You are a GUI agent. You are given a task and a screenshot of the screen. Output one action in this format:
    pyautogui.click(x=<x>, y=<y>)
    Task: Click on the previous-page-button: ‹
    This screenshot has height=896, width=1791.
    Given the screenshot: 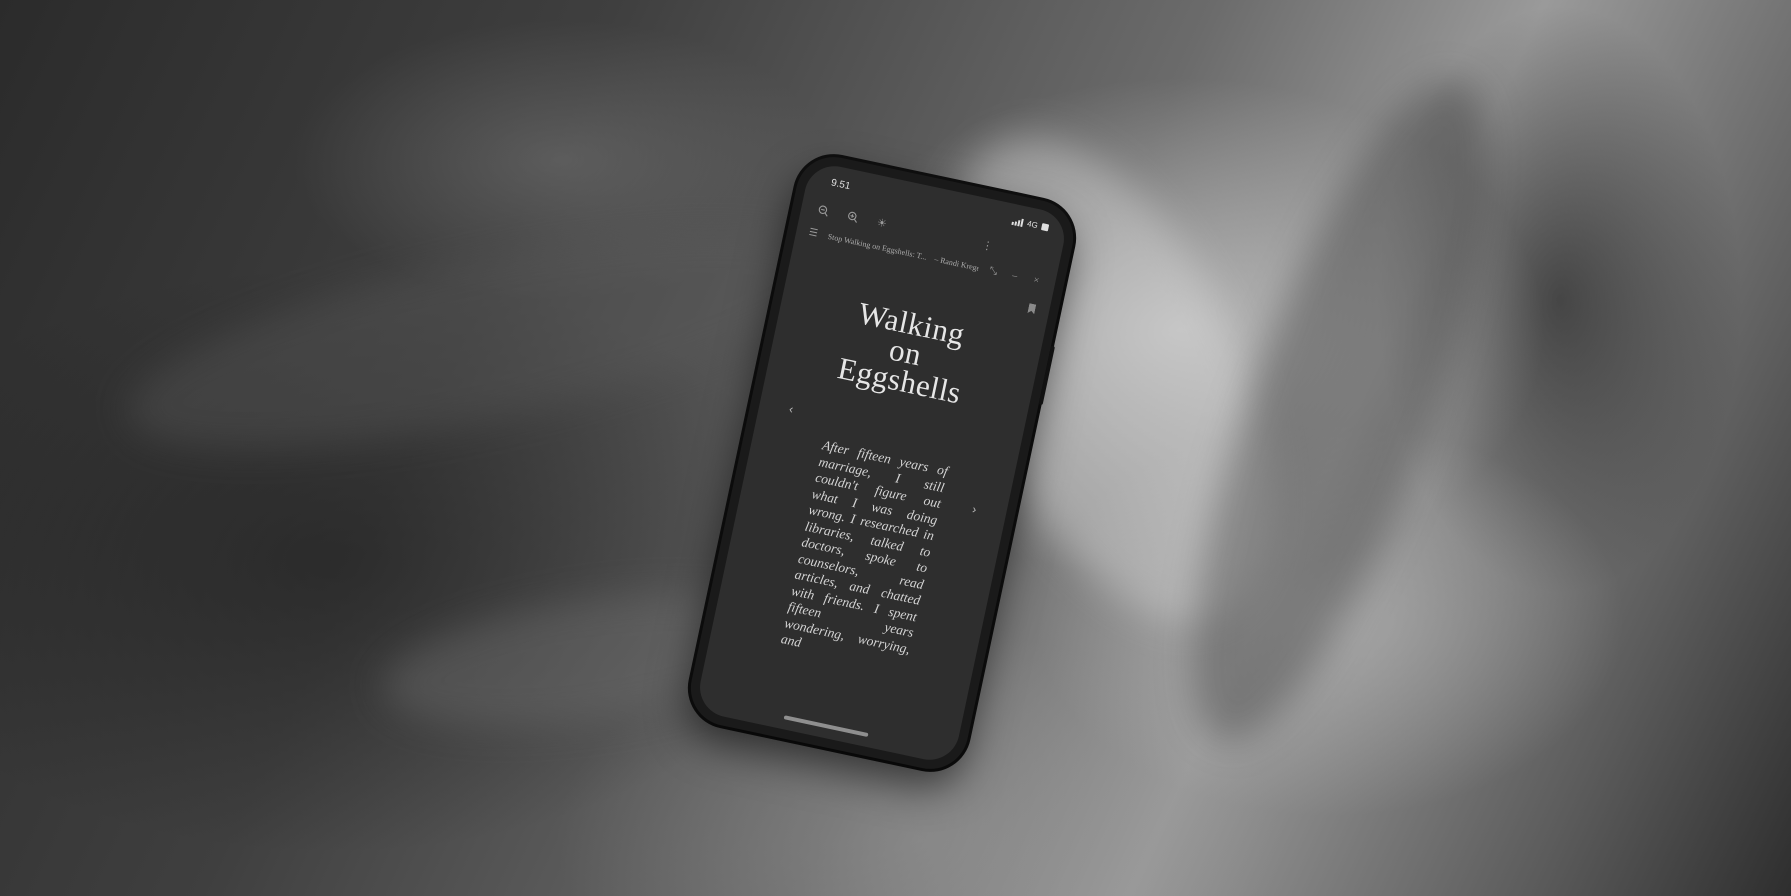 What is the action you would take?
    pyautogui.click(x=791, y=409)
    